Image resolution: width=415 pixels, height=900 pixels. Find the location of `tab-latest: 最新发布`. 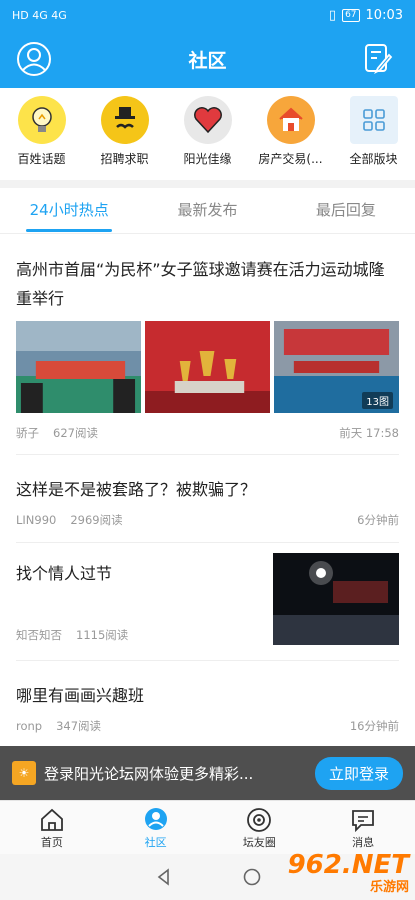

tab-latest: 最新发布 is located at coordinates (207, 210).